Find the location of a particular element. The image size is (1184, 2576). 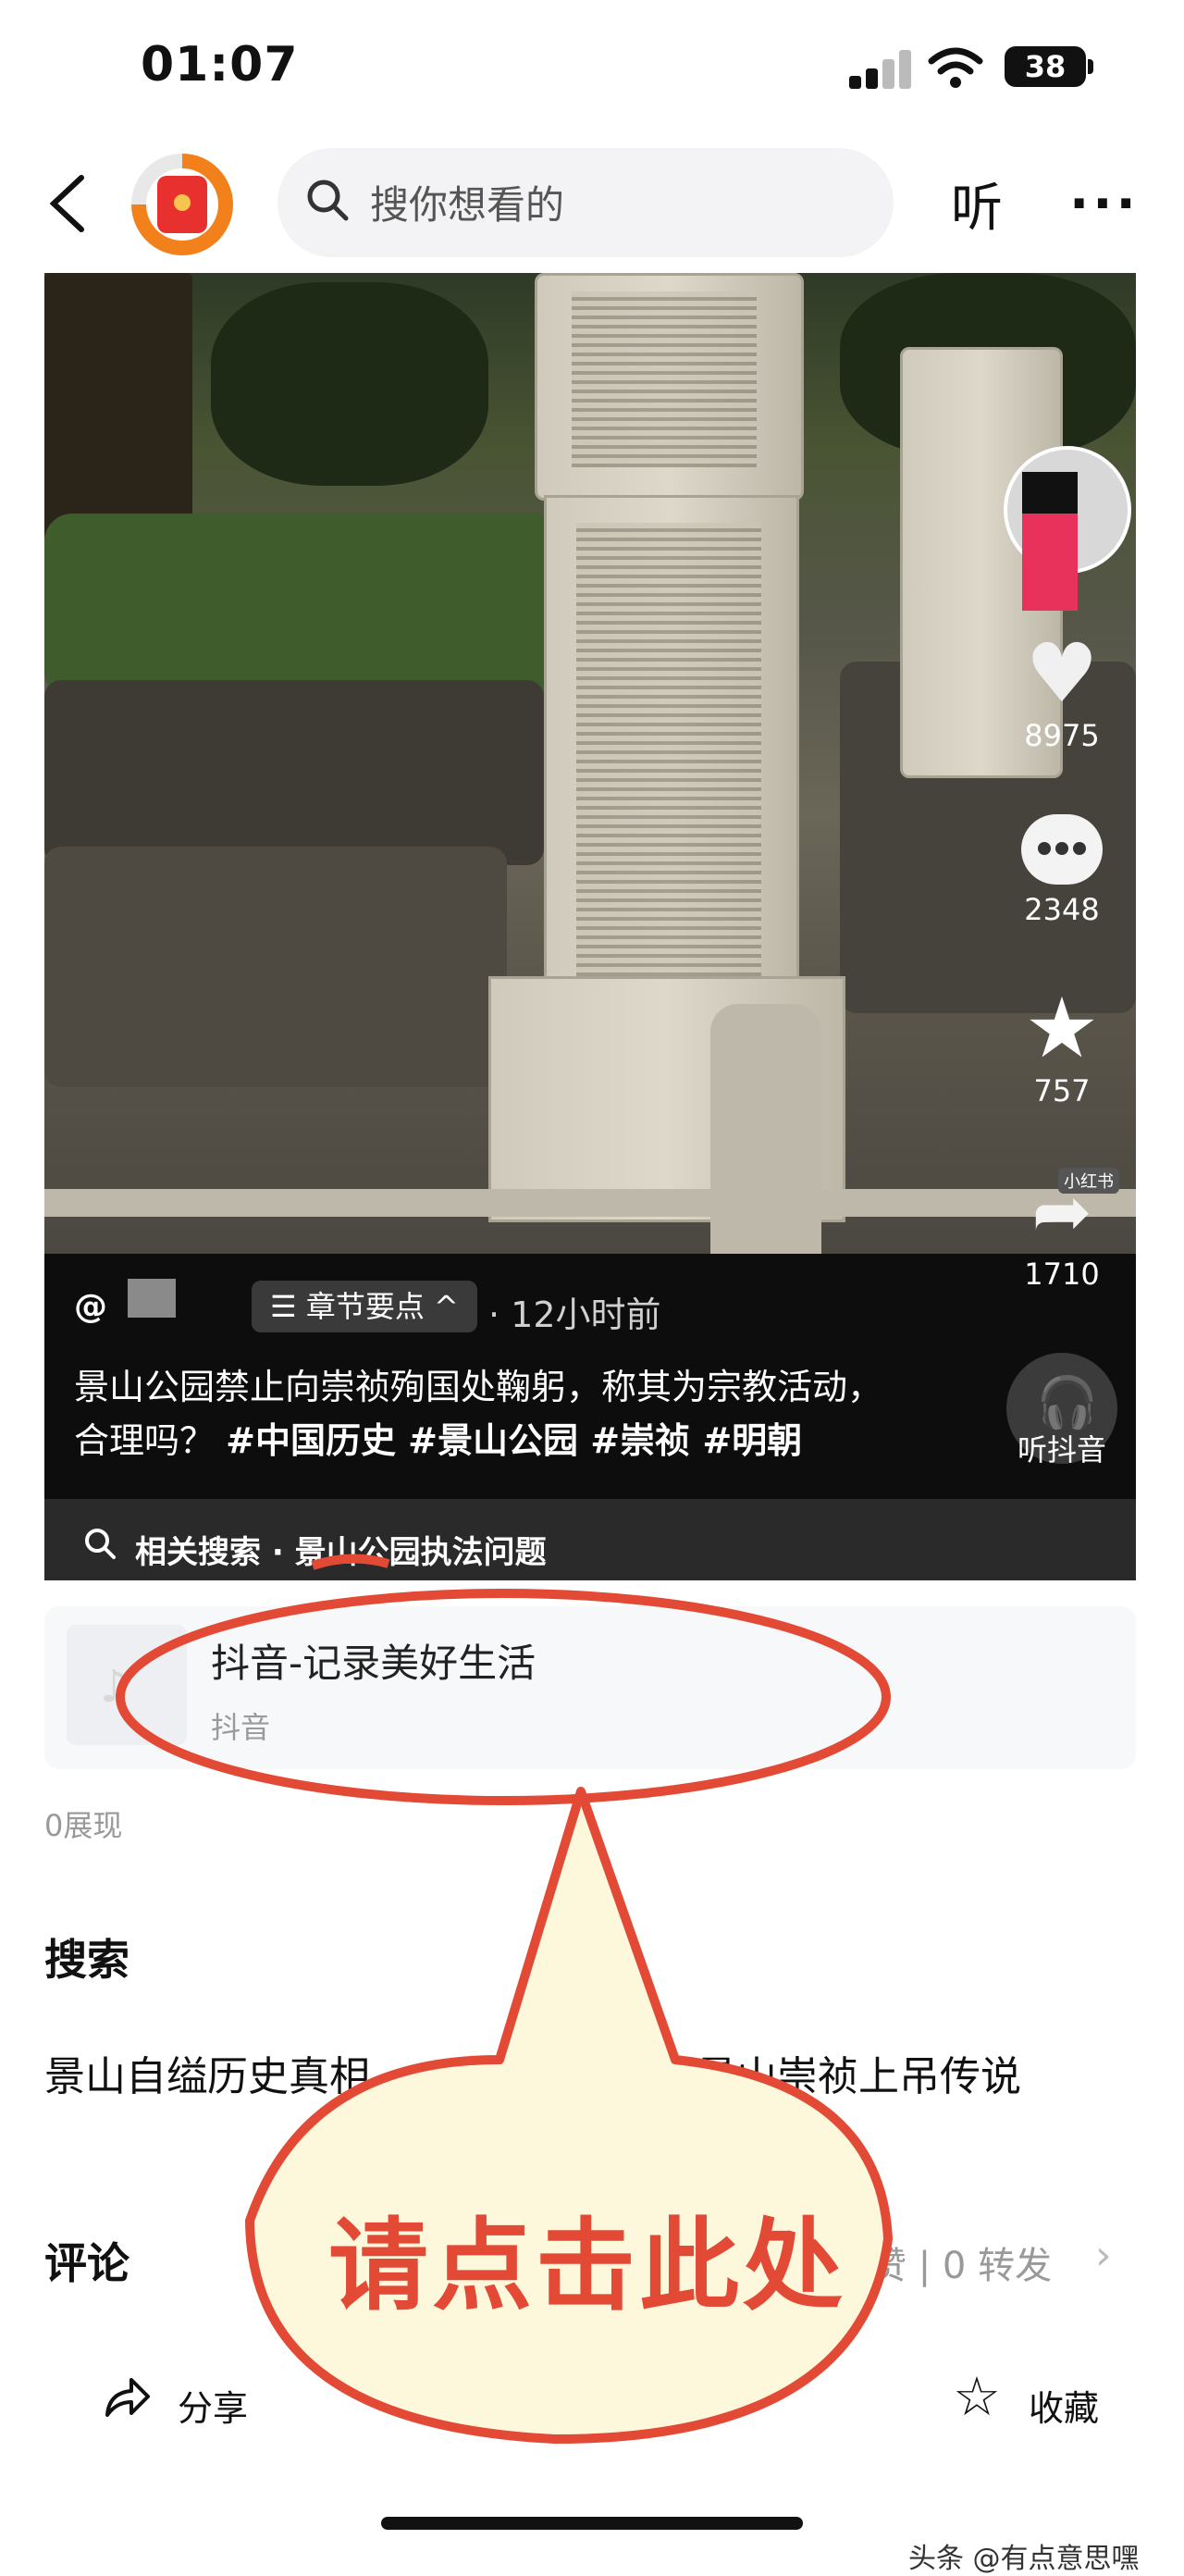

annotation-label: 请点击此处 is located at coordinates (588, 2267).